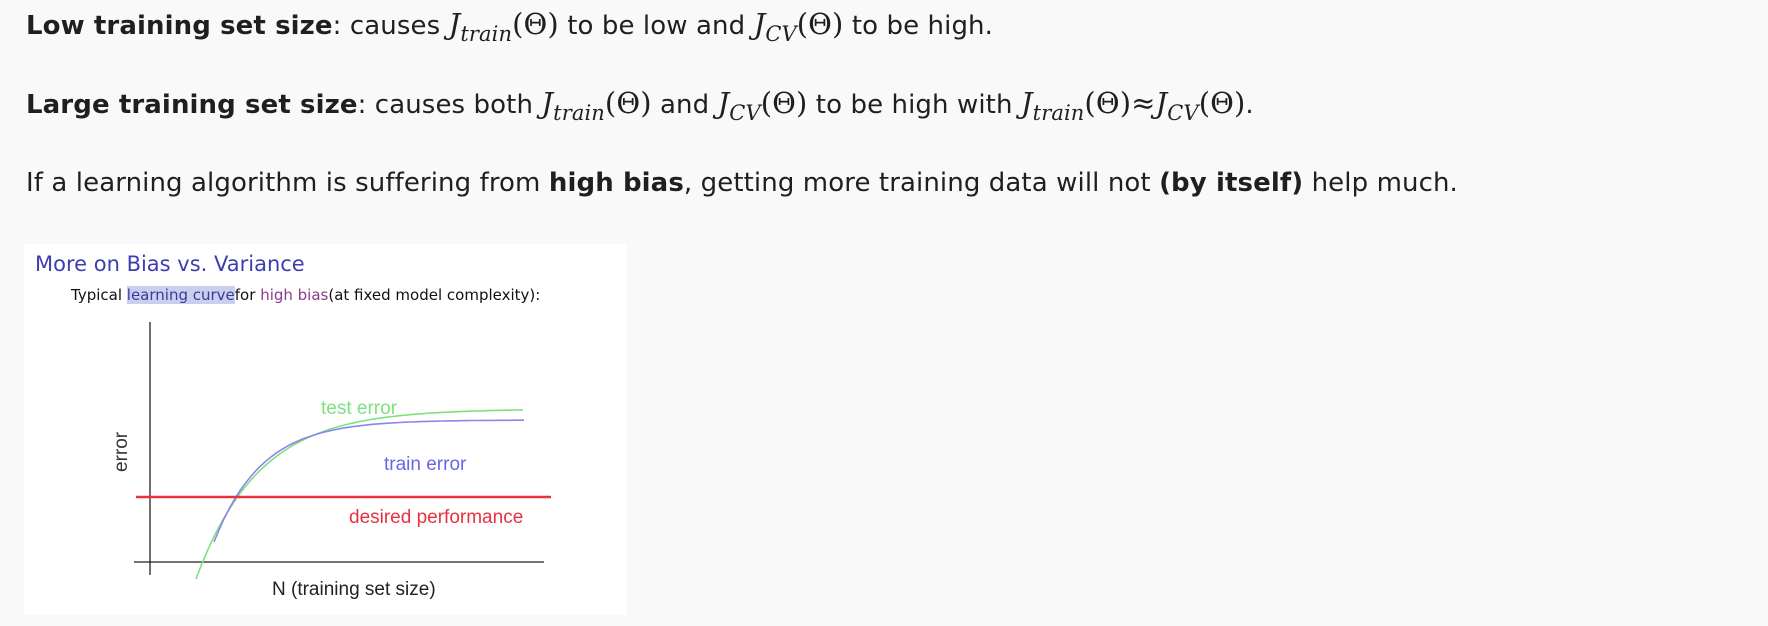  Describe the element at coordinates (436, 517) in the screenshot. I see `desired-performance-label: desired performance` at that location.